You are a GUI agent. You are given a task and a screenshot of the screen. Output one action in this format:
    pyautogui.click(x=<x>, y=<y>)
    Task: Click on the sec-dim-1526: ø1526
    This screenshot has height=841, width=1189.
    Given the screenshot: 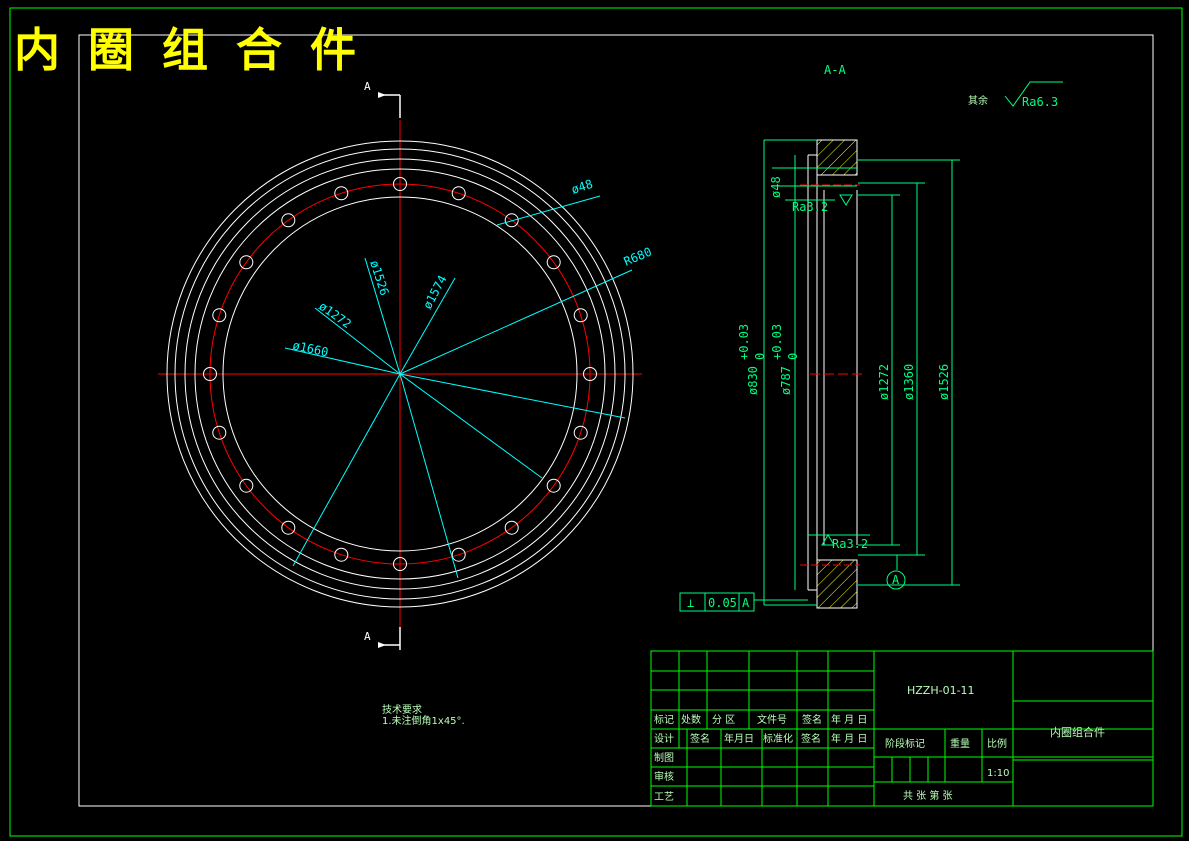 What is the action you would take?
    pyautogui.click(x=944, y=382)
    